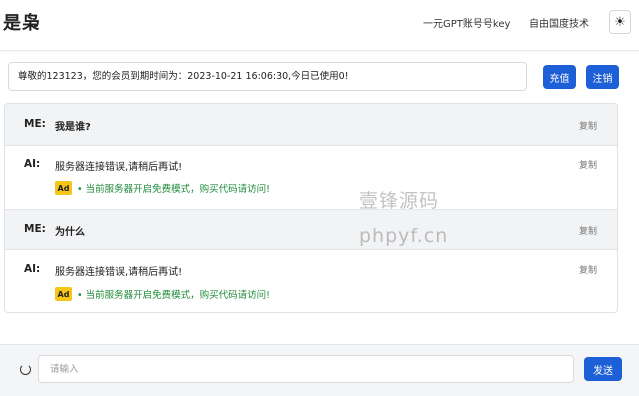 This screenshot has width=639, height=396. Describe the element at coordinates (311, 124) in the screenshot. I see `chat-message-user: ME: 我是谁? 复制` at that location.